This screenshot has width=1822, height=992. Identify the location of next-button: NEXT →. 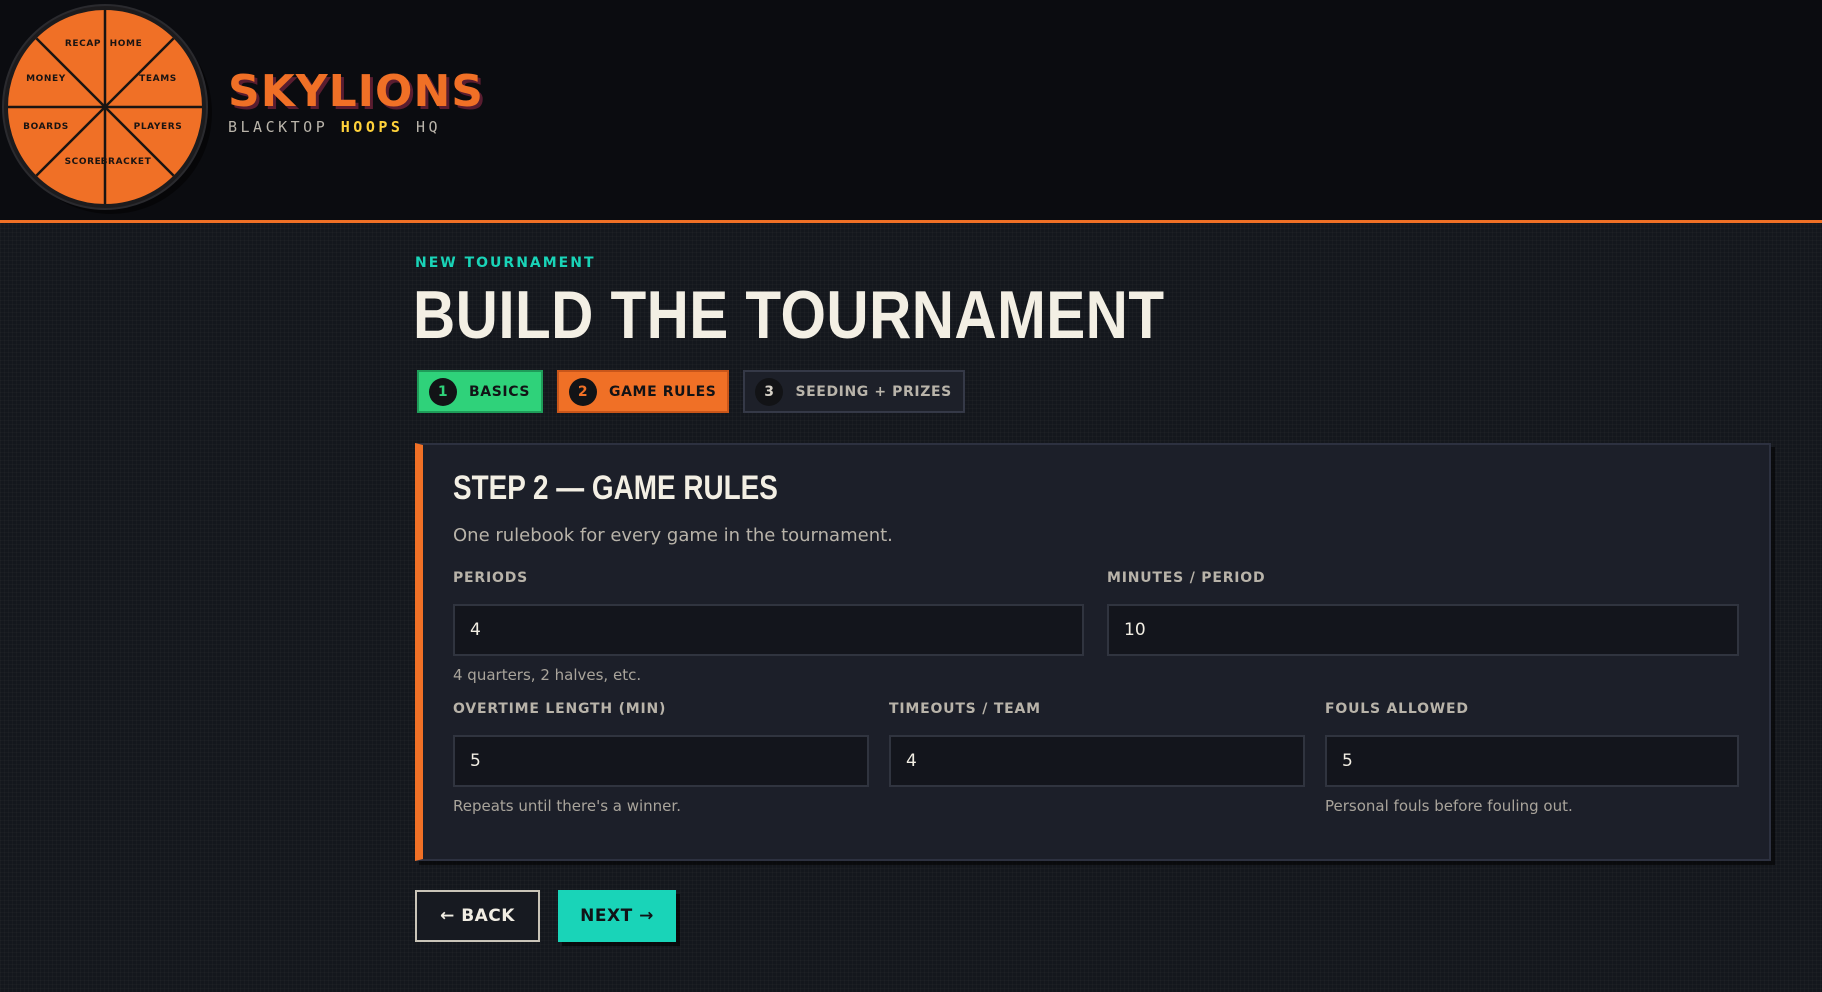
(617, 916).